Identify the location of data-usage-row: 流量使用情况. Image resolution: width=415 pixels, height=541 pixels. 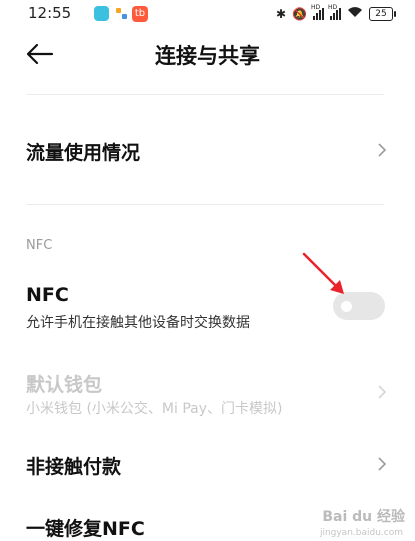
(207, 150).